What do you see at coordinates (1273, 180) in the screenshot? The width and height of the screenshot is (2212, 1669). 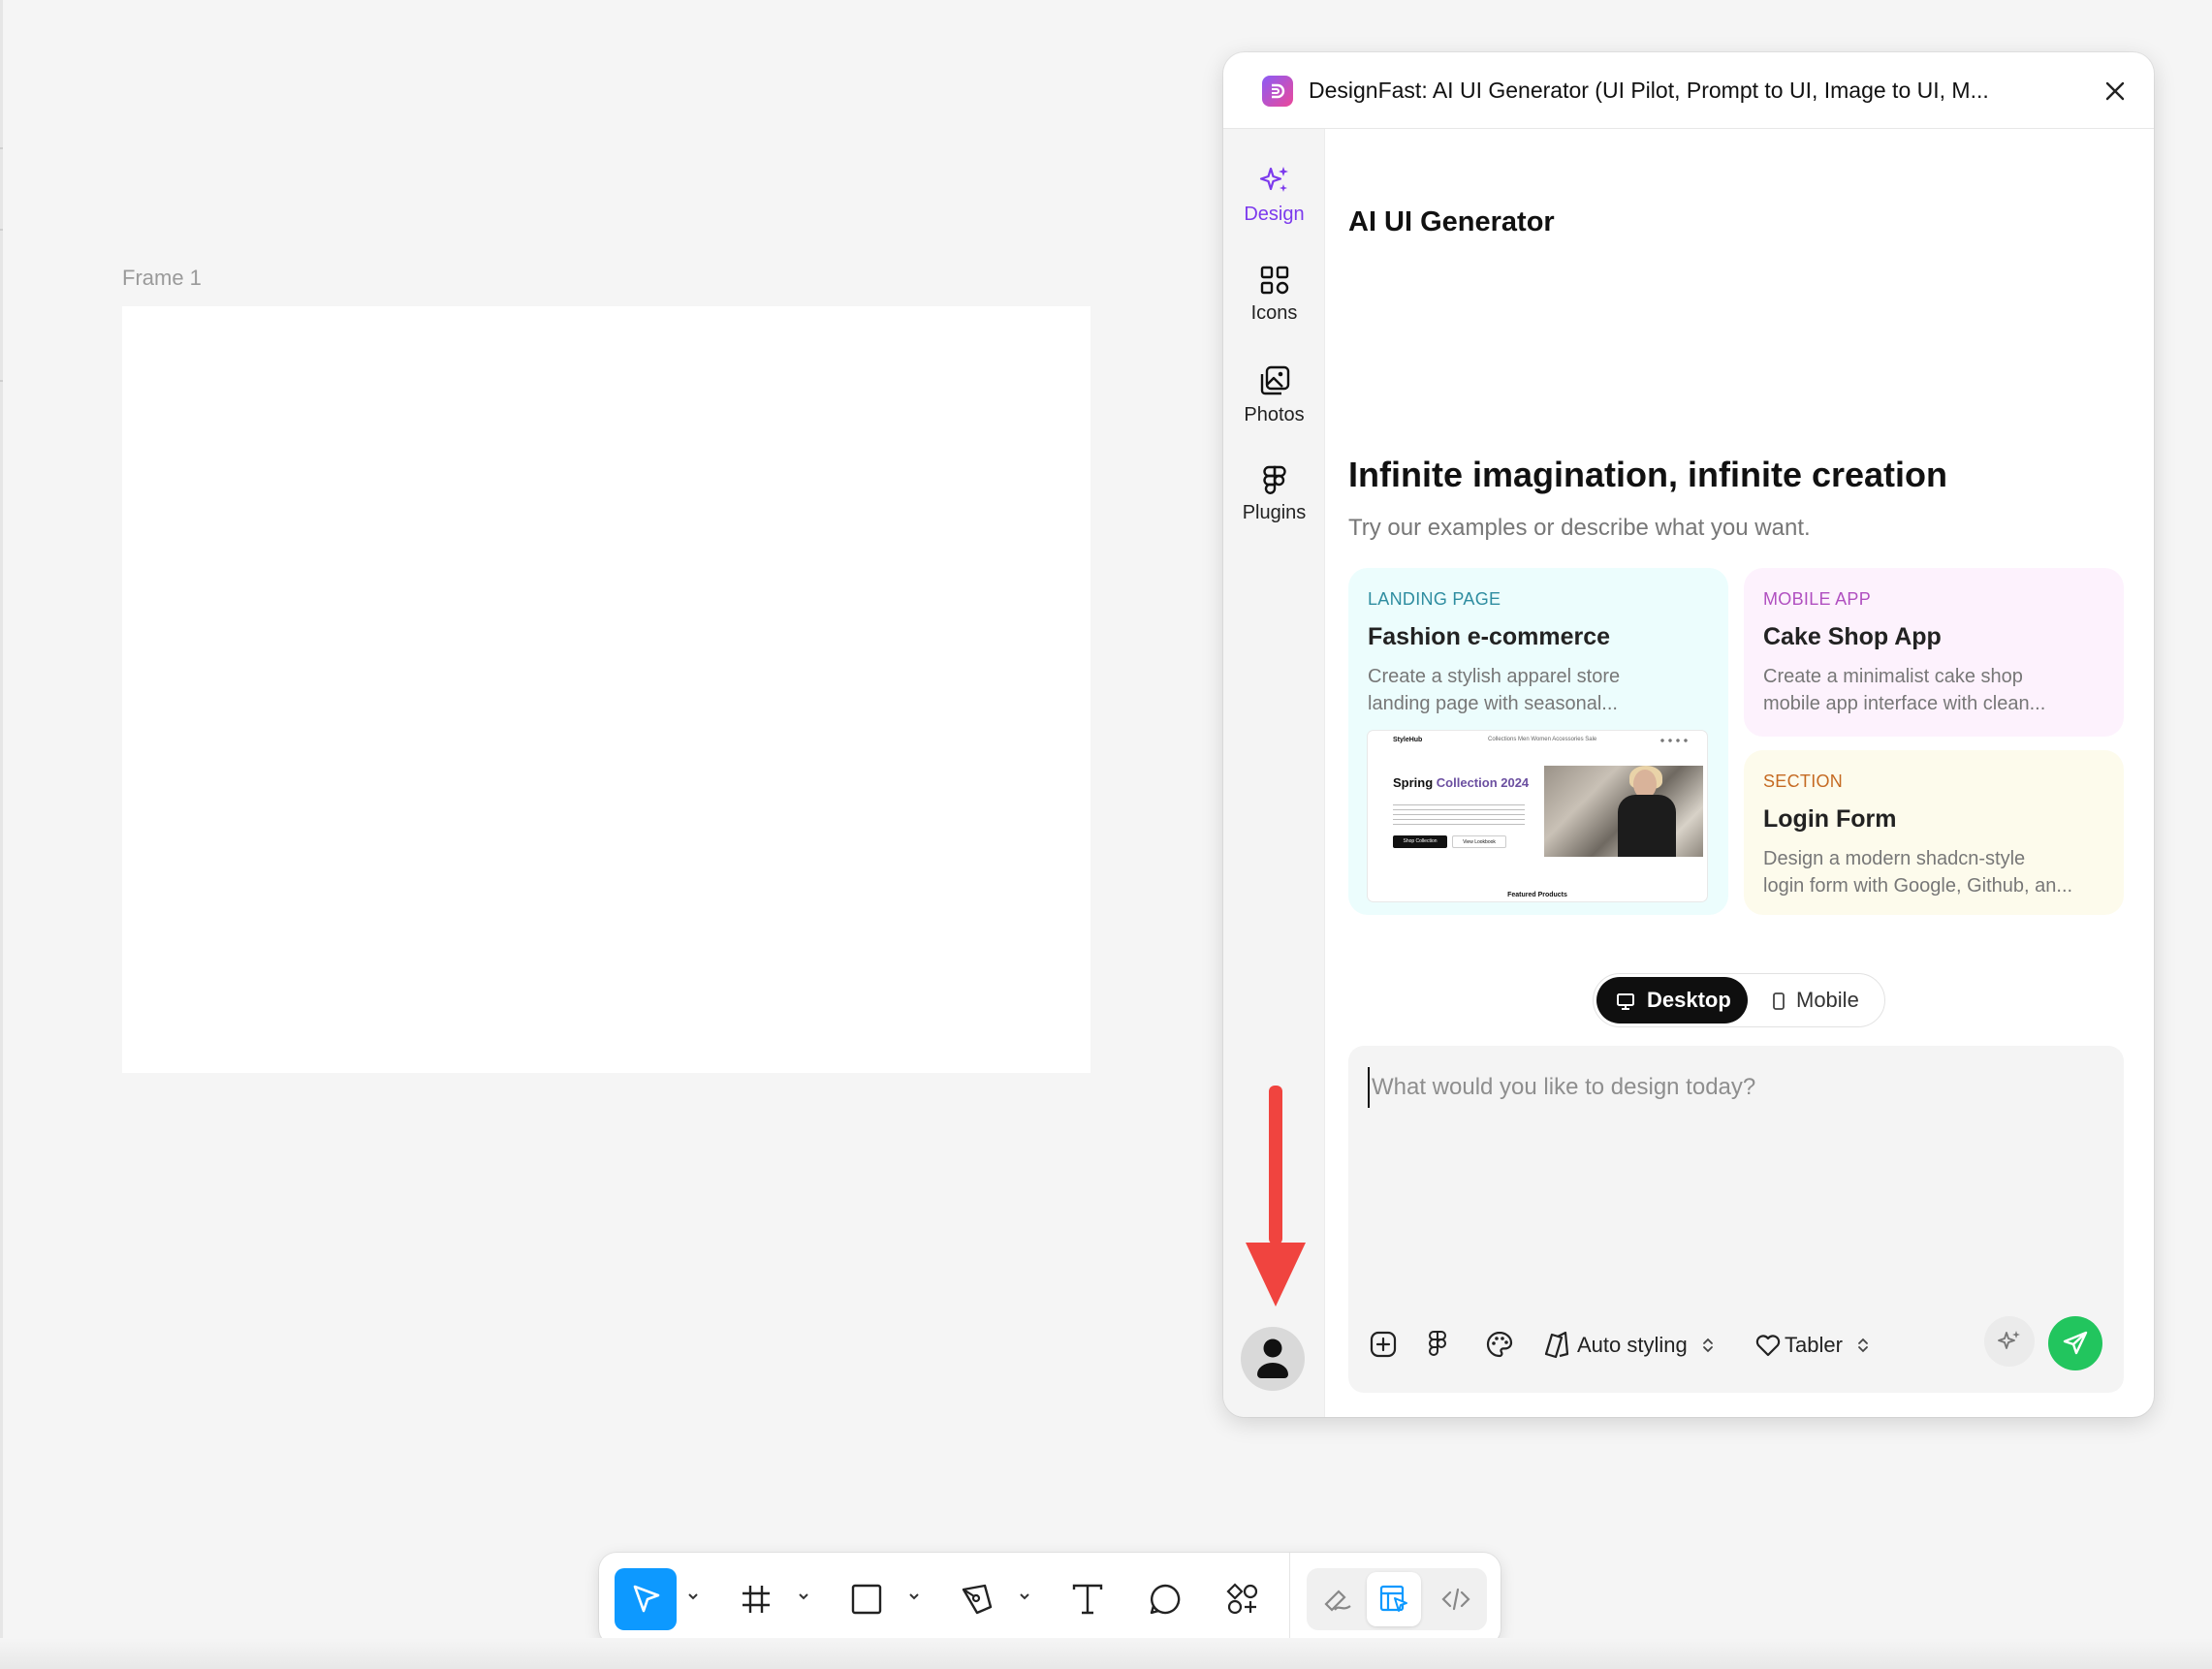 I see `sparkles-icon` at bounding box center [1273, 180].